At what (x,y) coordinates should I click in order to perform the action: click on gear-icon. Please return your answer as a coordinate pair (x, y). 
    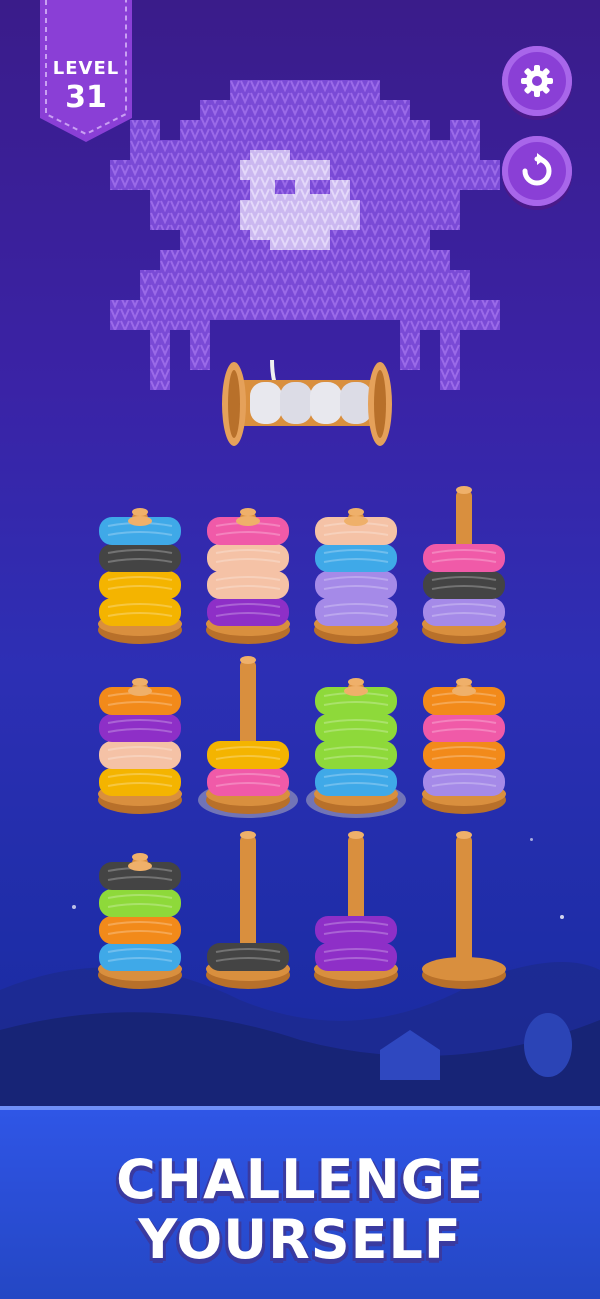
    Looking at the image, I should click on (537, 81).